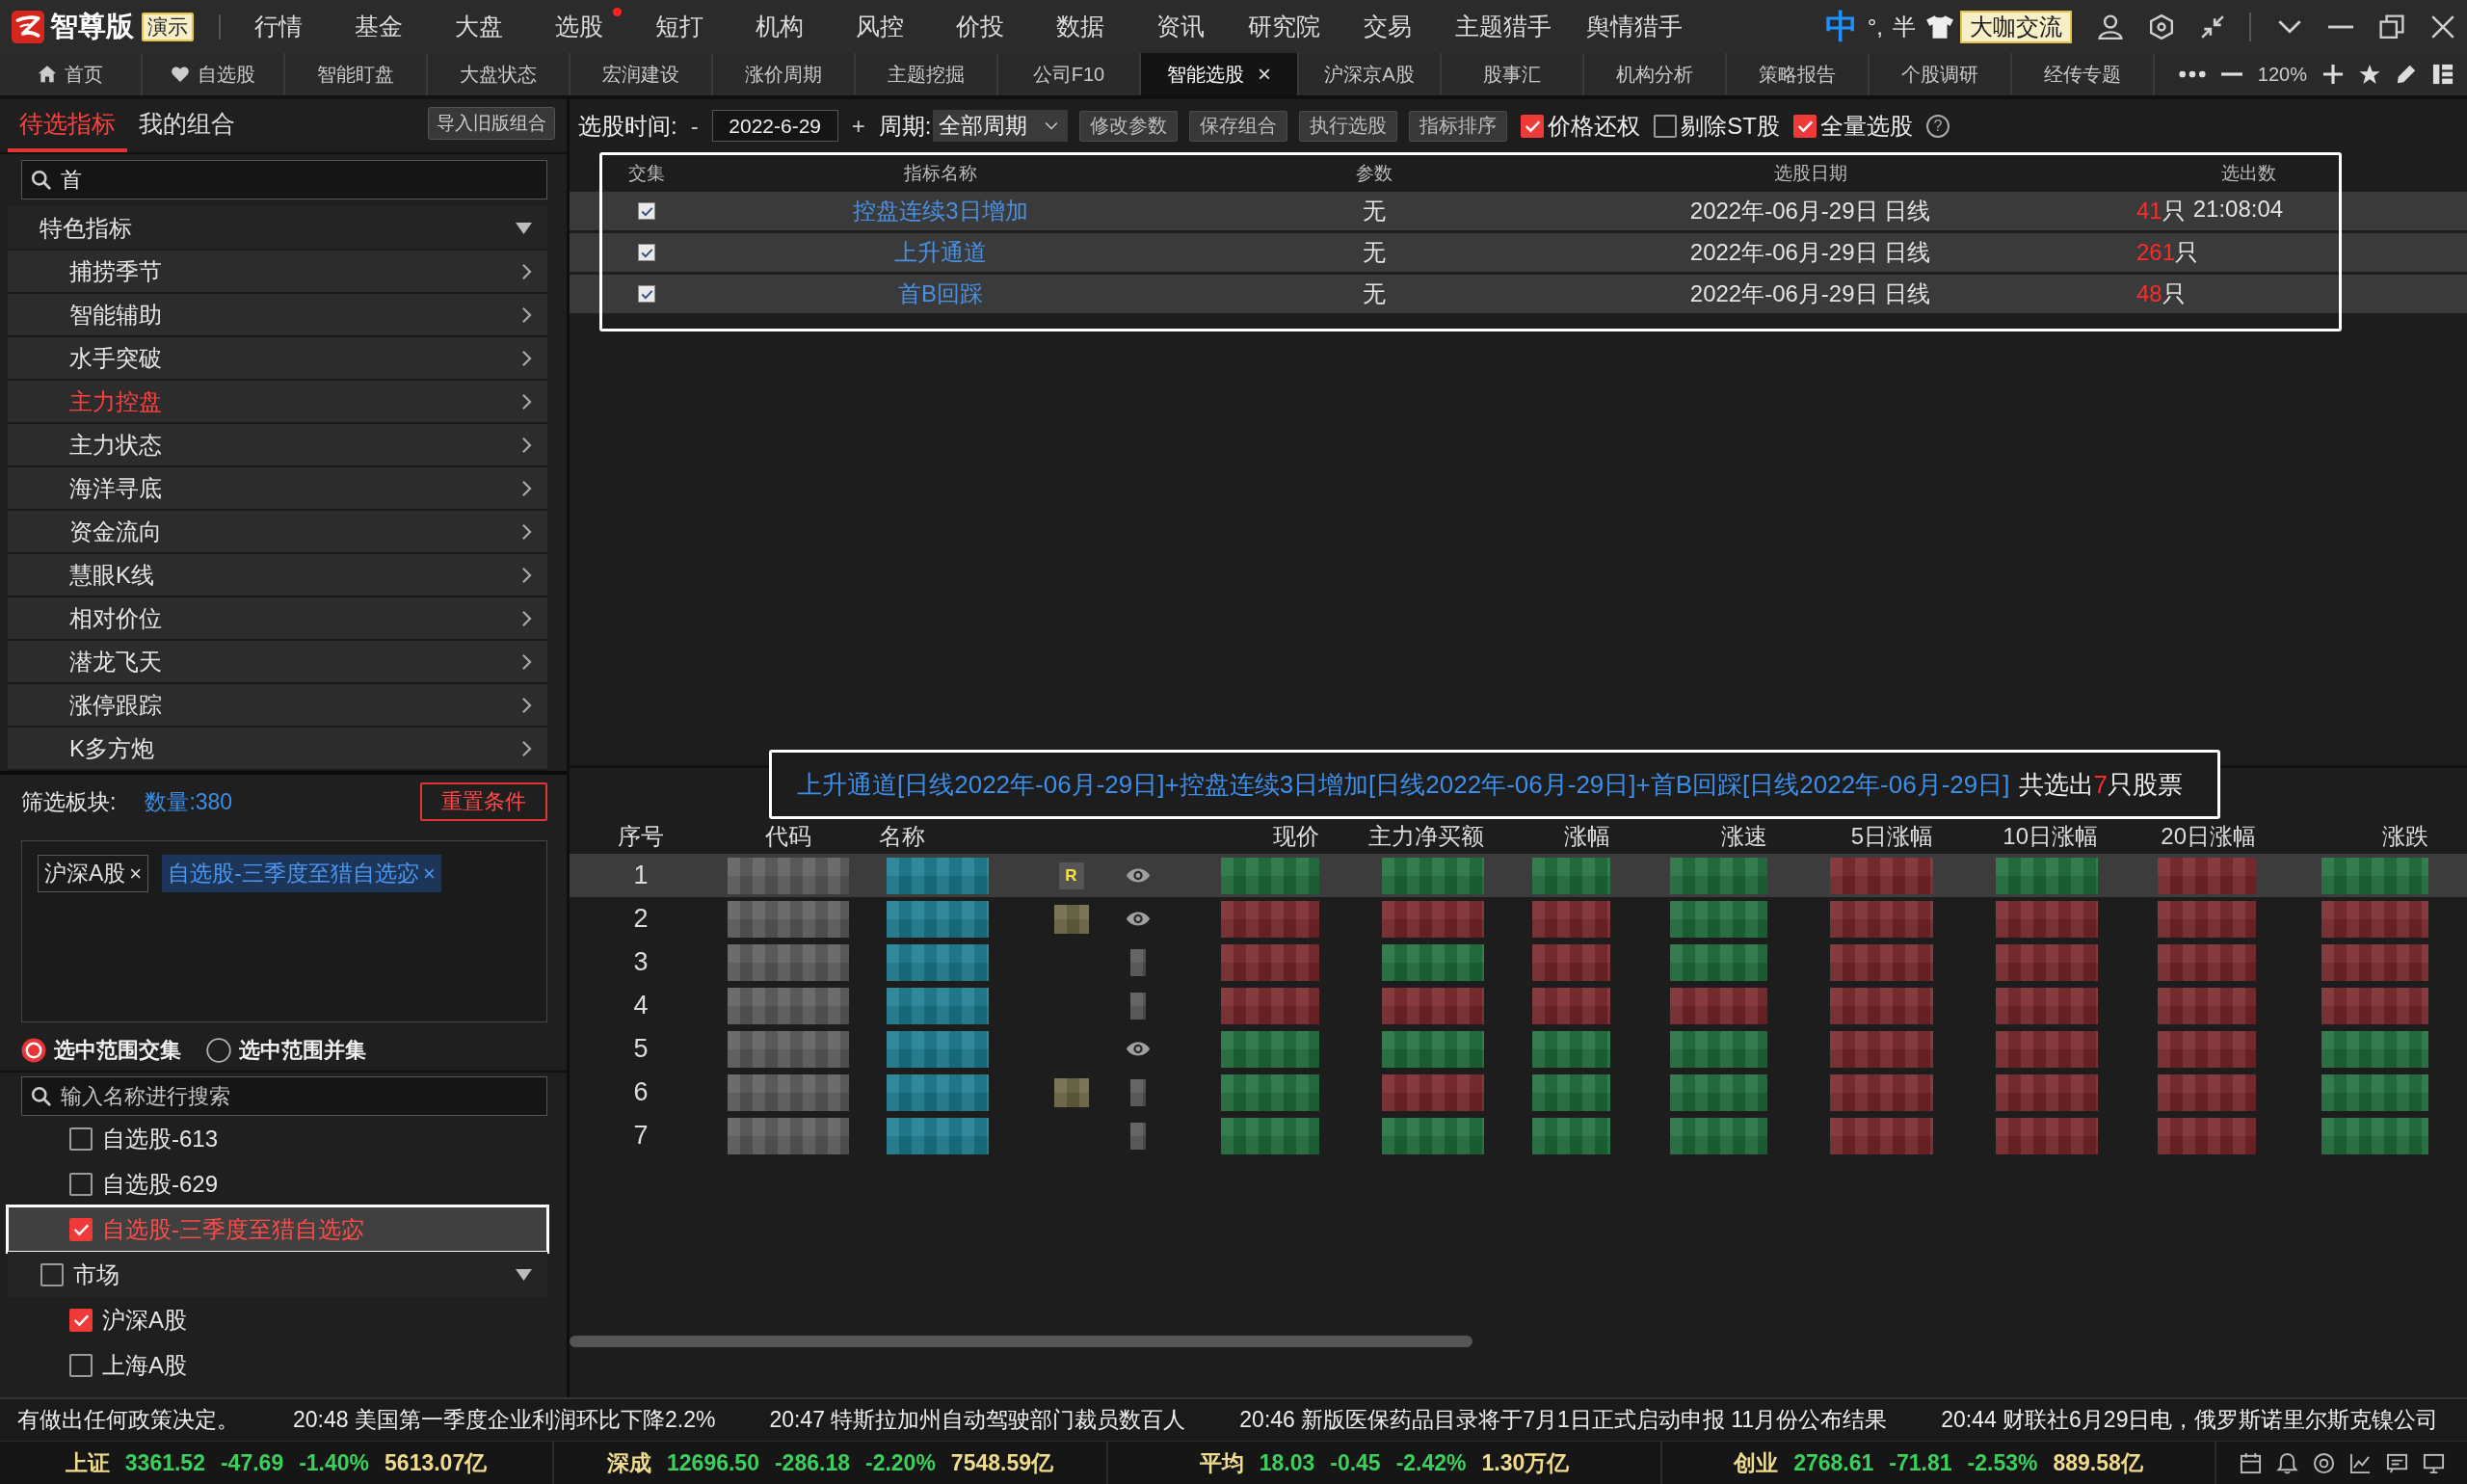 The width and height of the screenshot is (2467, 1484). What do you see at coordinates (2231, 74) in the screenshot?
I see `zoom-out-icon` at bounding box center [2231, 74].